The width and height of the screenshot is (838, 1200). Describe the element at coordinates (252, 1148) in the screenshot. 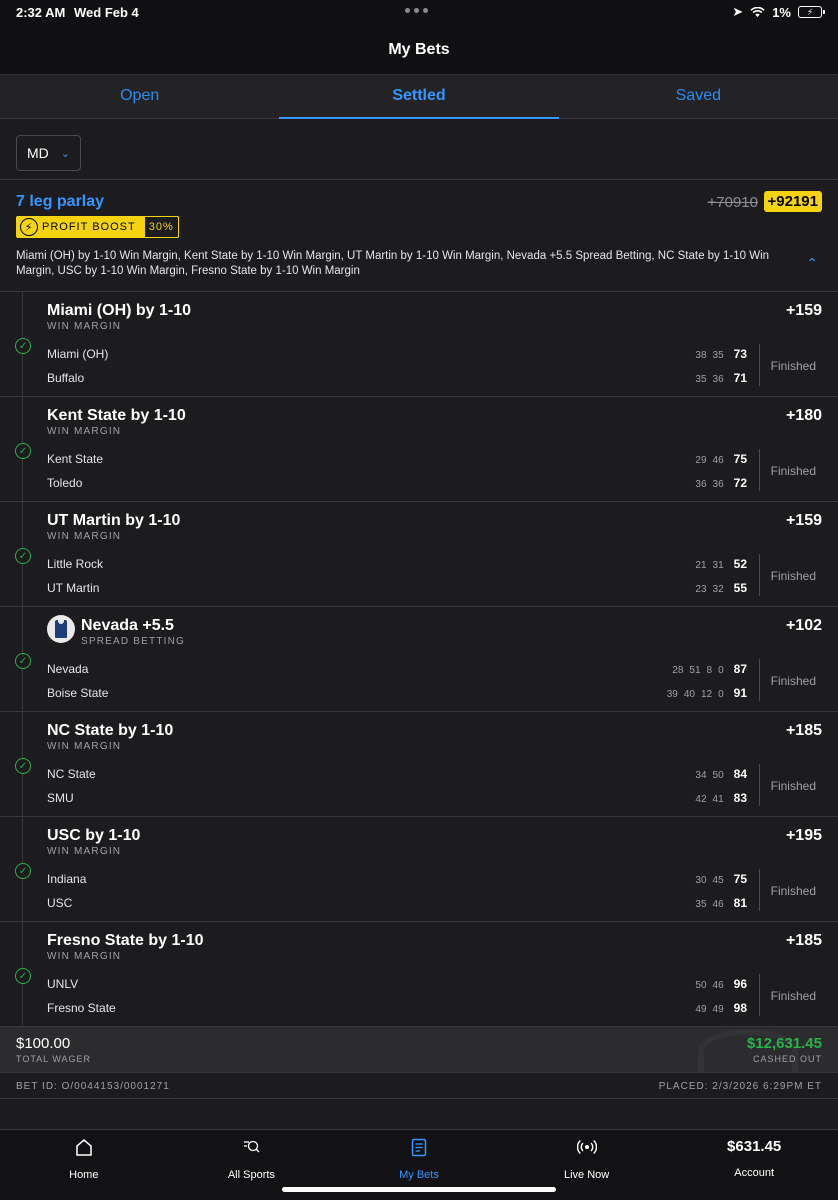

I see `search-icon` at that location.